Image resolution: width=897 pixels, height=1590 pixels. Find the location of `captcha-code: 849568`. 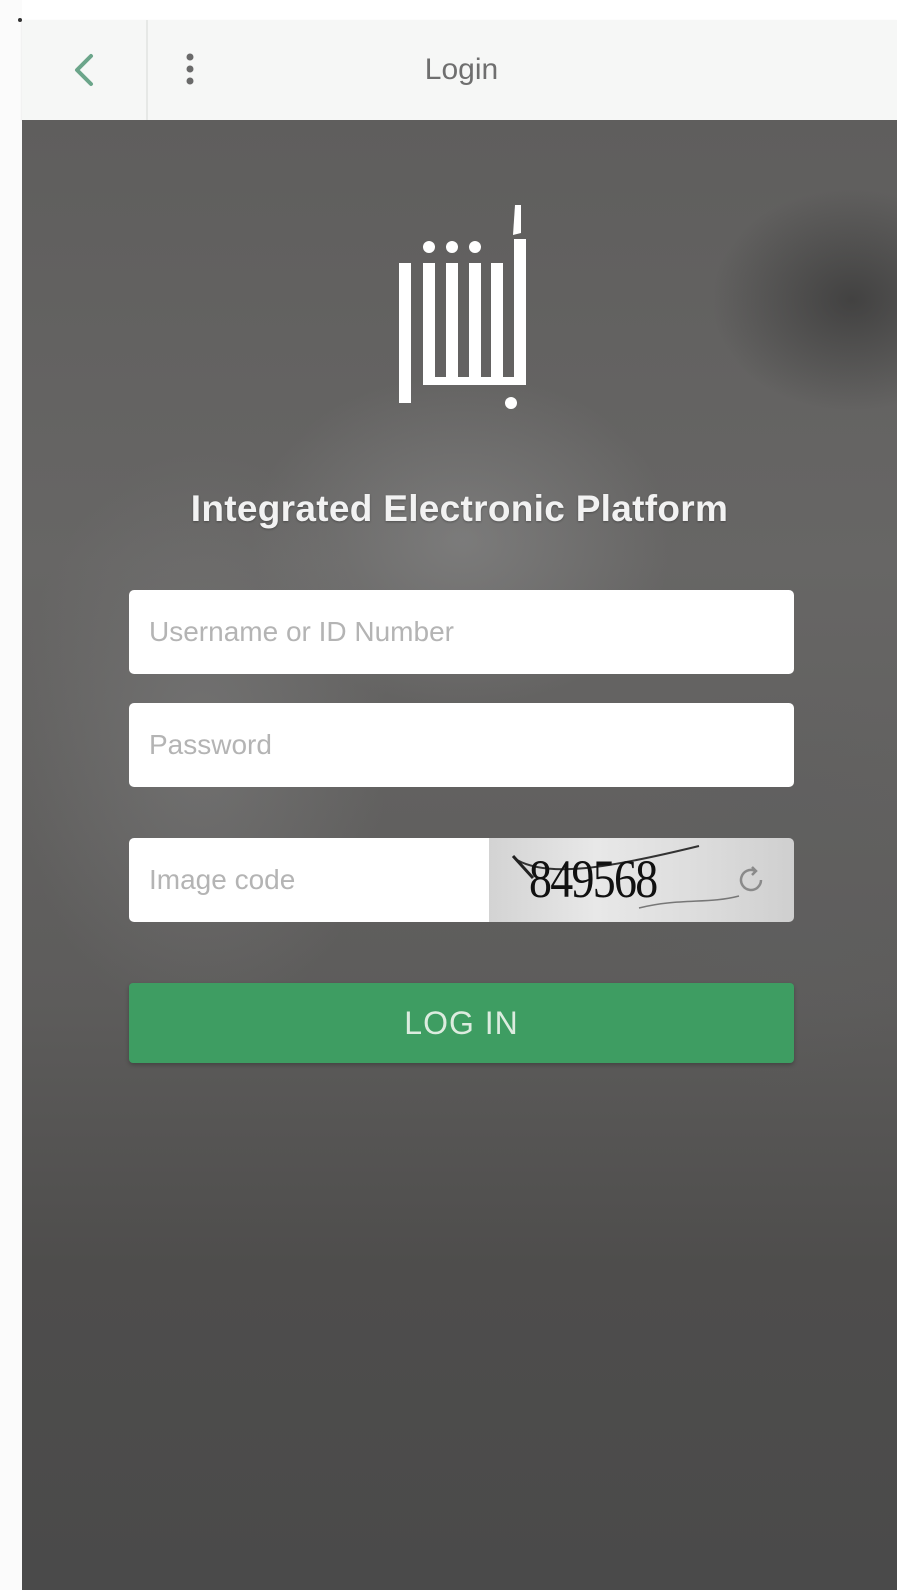

captcha-code: 849568 is located at coordinates (593, 879).